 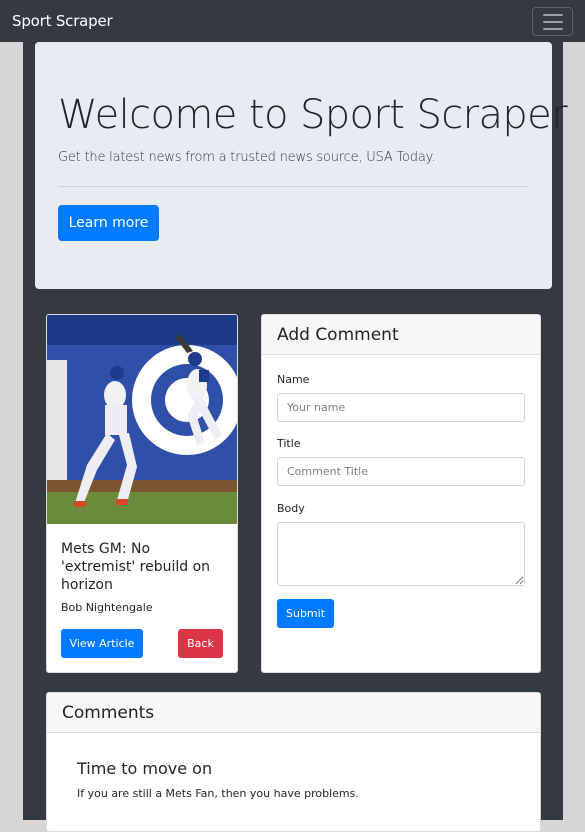 I want to click on back-button: Back, so click(x=200, y=643).